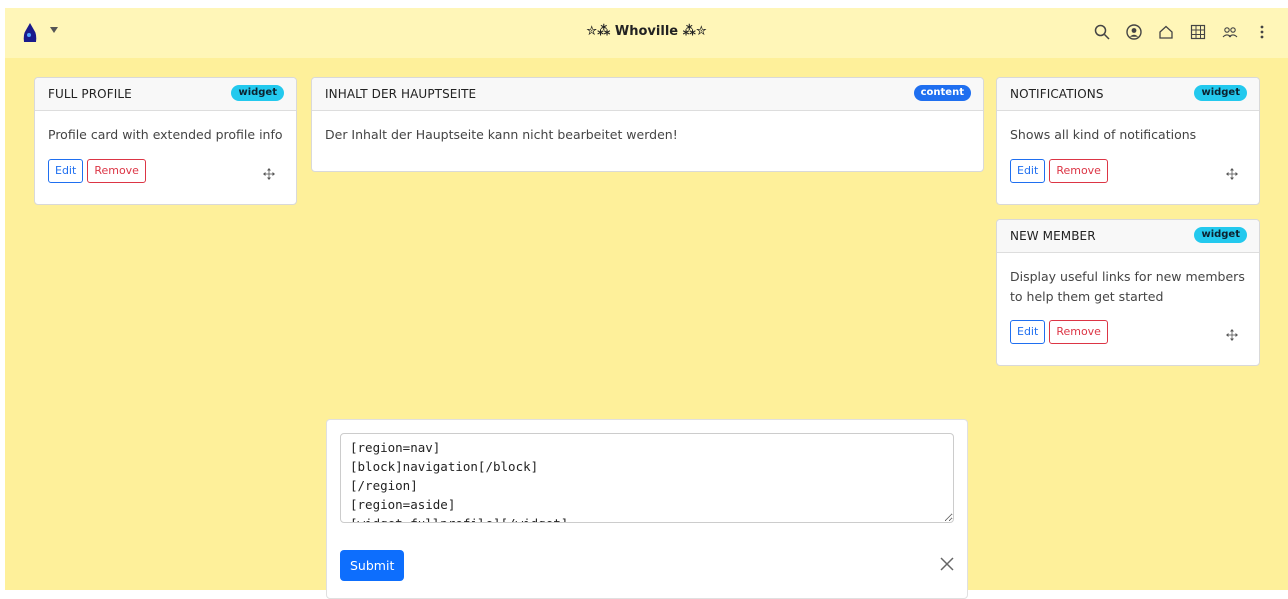 This screenshot has height=599, width=1288. Describe the element at coordinates (1262, 32) in the screenshot. I see `kebab-menu-icon` at that location.